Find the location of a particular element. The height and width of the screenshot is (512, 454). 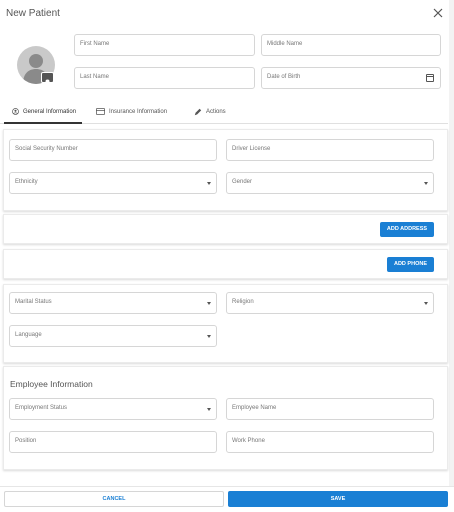

tab-general-information: General Information is located at coordinates (44, 111).